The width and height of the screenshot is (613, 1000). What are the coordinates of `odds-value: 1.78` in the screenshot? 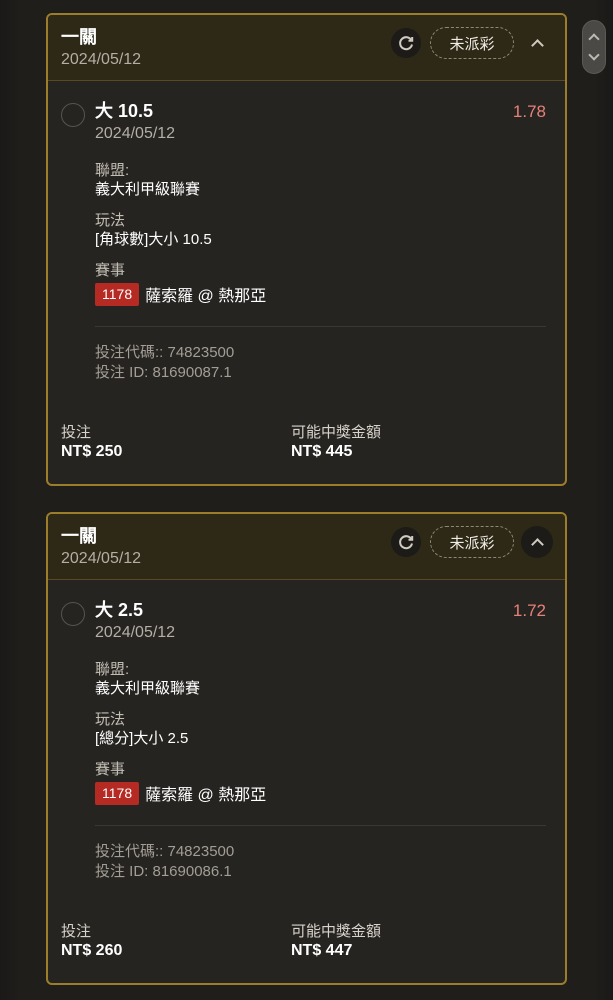 It's located at (529, 111).